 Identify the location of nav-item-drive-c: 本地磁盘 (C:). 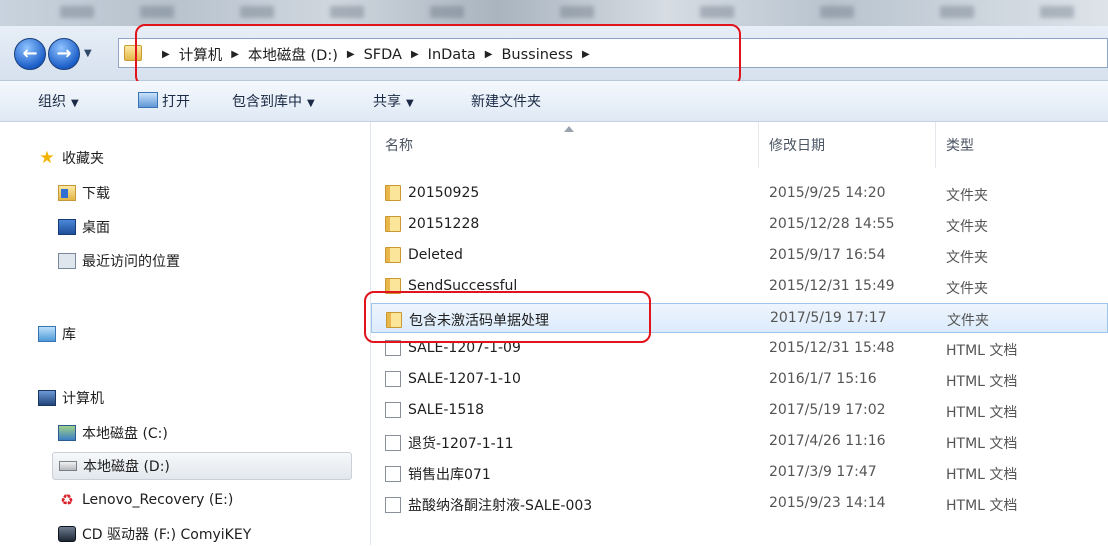
(113, 433).